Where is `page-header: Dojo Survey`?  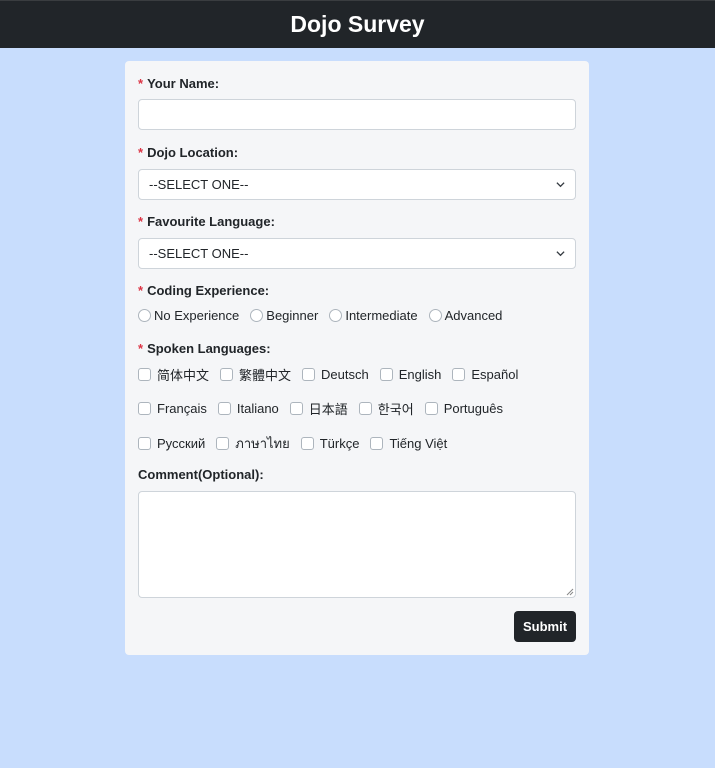
page-header: Dojo Survey is located at coordinates (357, 24).